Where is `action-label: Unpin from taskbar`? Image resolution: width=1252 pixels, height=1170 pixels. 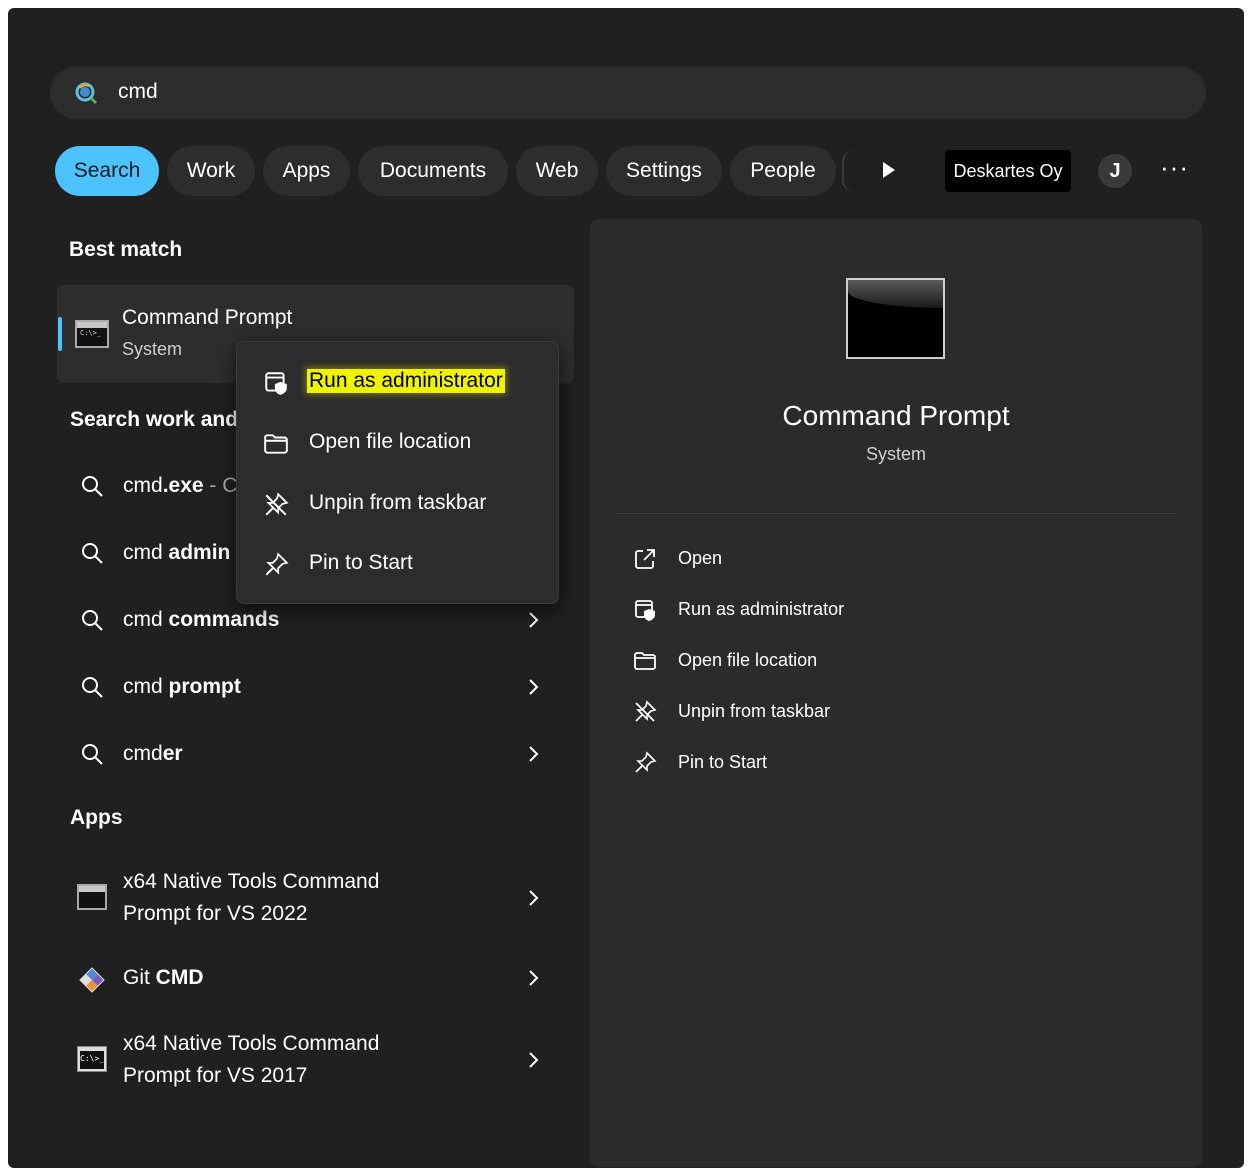
action-label: Unpin from taskbar is located at coordinates (754, 711).